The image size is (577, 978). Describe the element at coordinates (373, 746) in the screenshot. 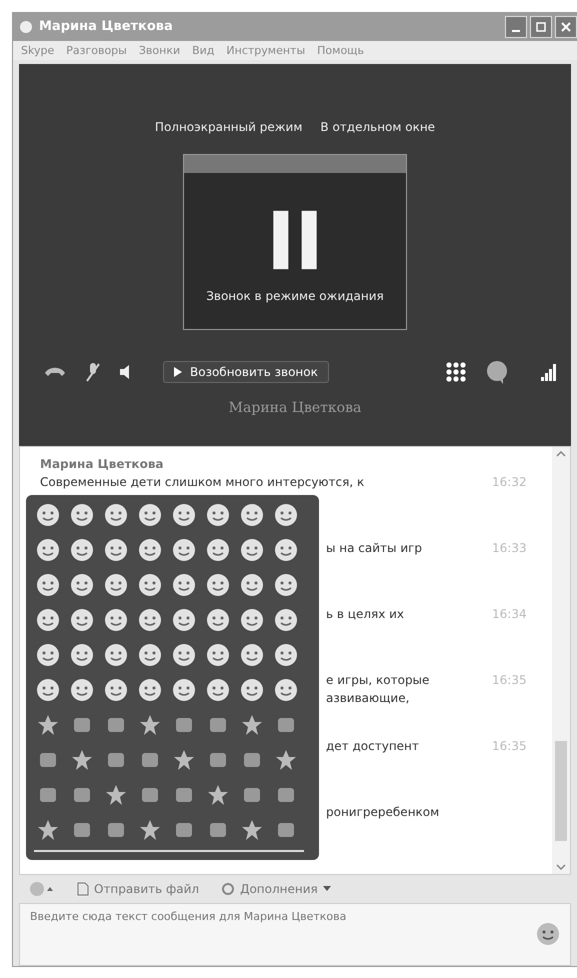

I see `message-text: дет доступент` at that location.